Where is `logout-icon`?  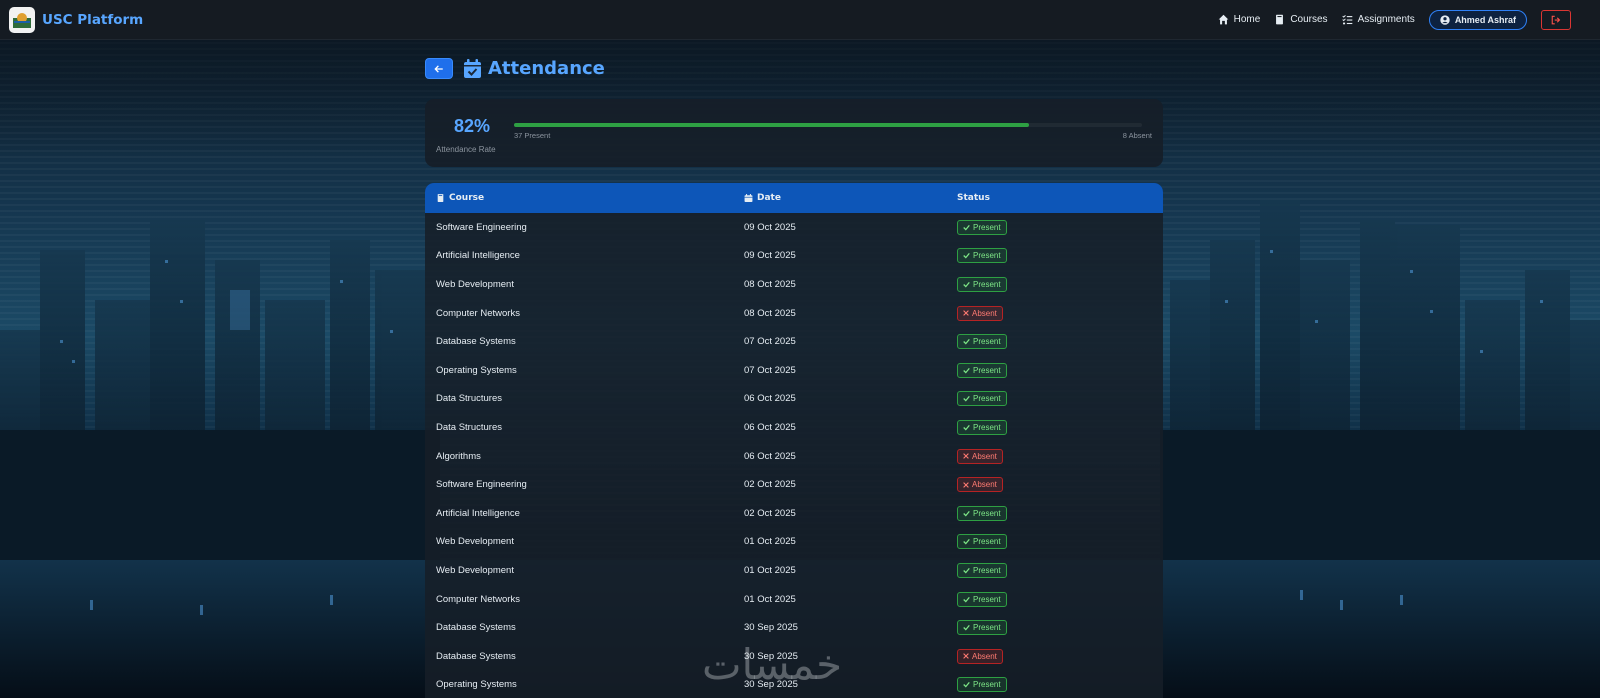
logout-icon is located at coordinates (1556, 19).